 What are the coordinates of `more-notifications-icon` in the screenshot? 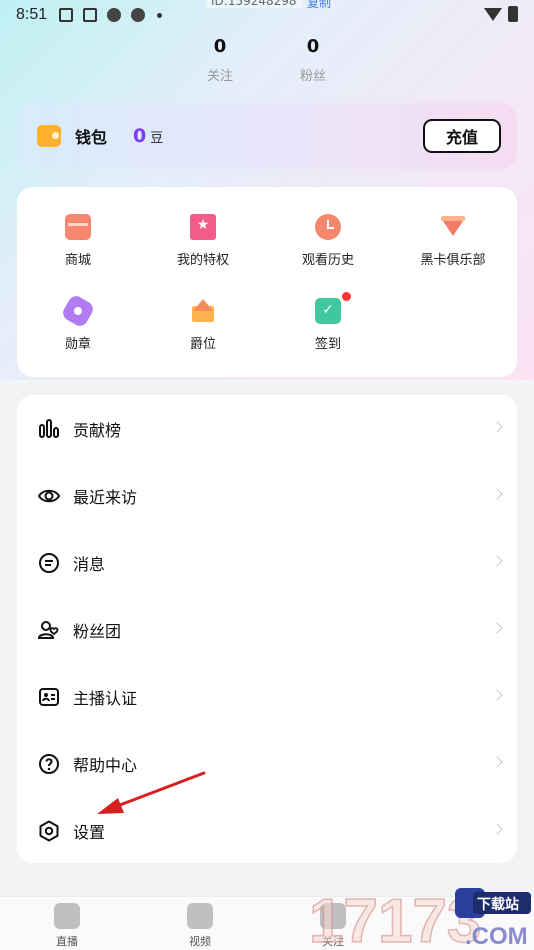 It's located at (160, 15).